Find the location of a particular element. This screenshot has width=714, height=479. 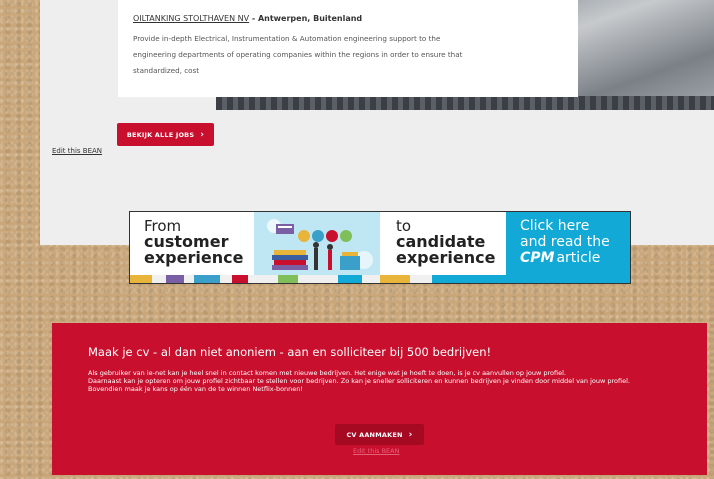

edit-bean-link: Edit this BEAN is located at coordinates (77, 151).